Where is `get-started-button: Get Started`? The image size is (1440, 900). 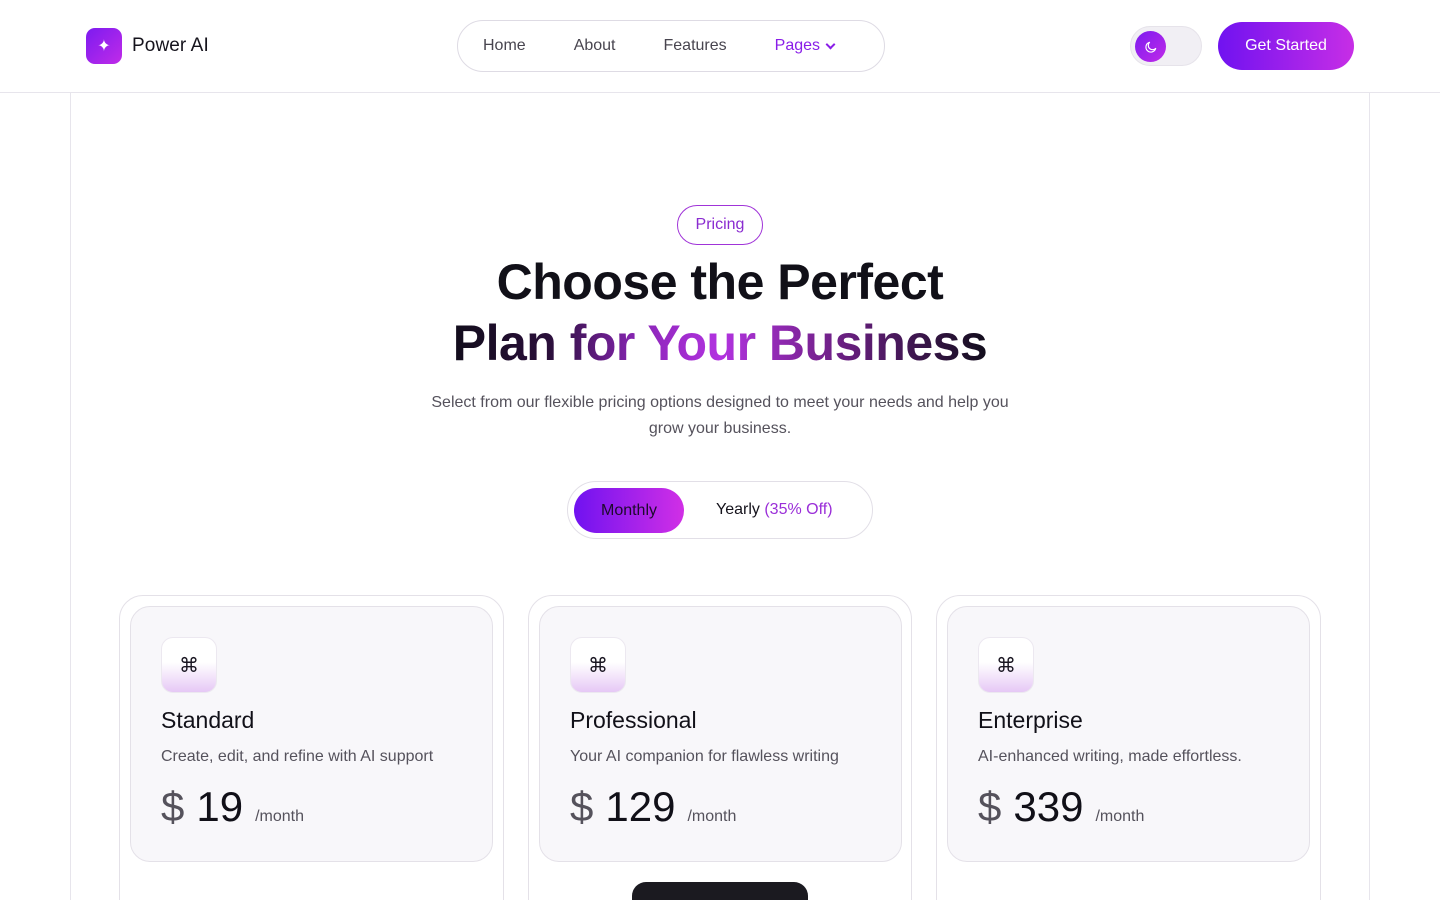
get-started-button: Get Started is located at coordinates (1286, 46).